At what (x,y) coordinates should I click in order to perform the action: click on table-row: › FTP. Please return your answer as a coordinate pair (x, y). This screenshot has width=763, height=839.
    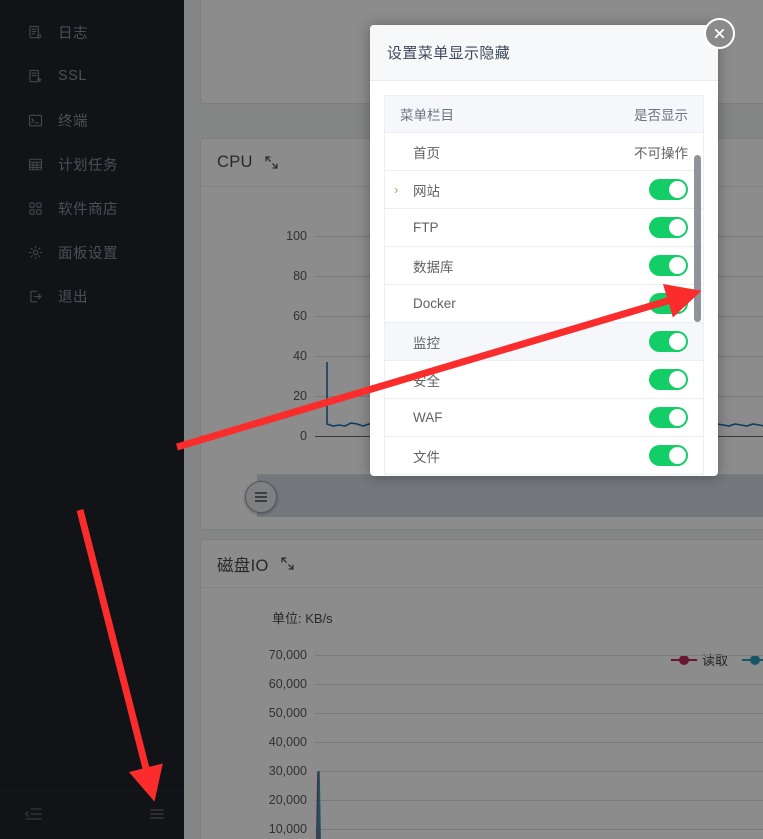
    Looking at the image, I should click on (544, 228).